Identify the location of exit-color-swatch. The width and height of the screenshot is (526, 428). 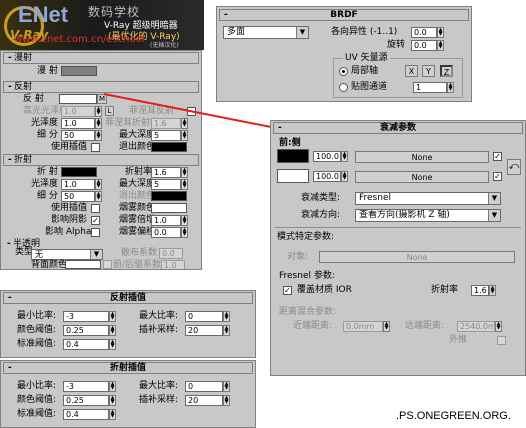
(169, 147).